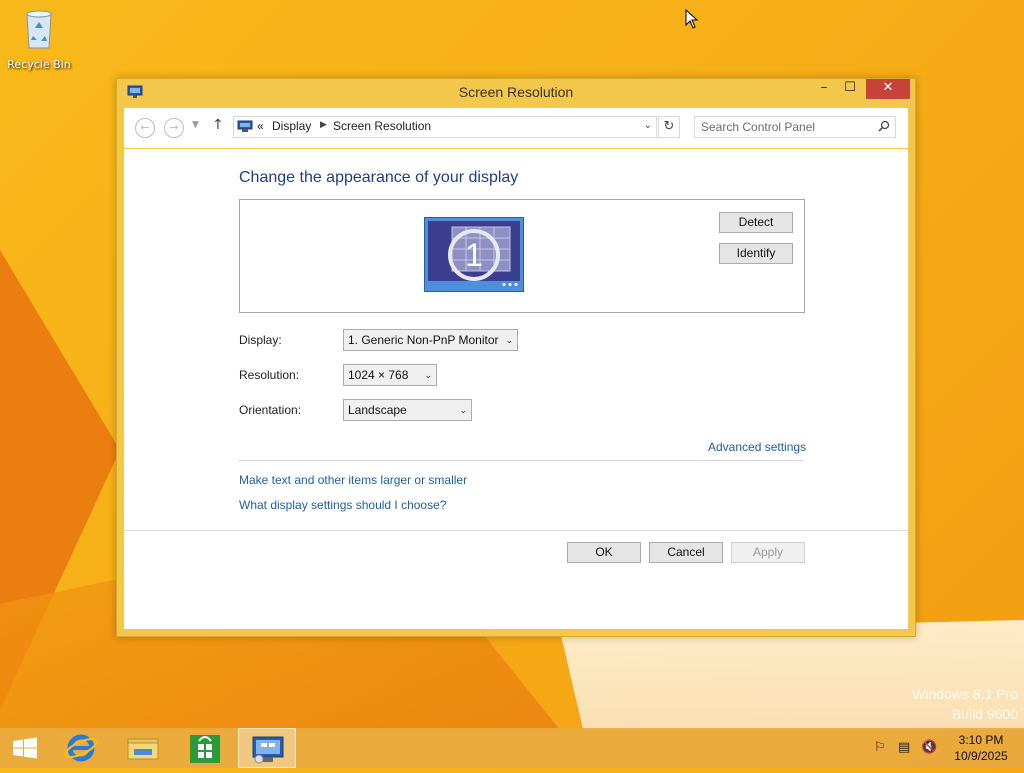 This screenshot has height=773, width=1024. I want to click on display-settings-help-link: What display settings should I choose?, so click(342, 505).